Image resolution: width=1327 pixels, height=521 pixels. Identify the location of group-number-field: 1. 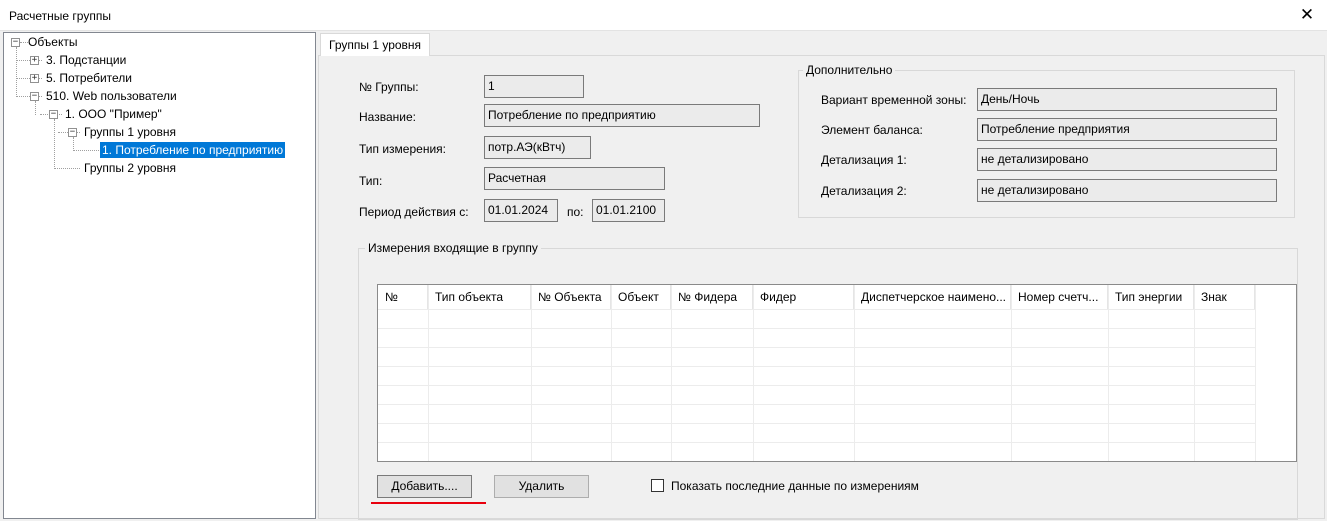
(534, 86).